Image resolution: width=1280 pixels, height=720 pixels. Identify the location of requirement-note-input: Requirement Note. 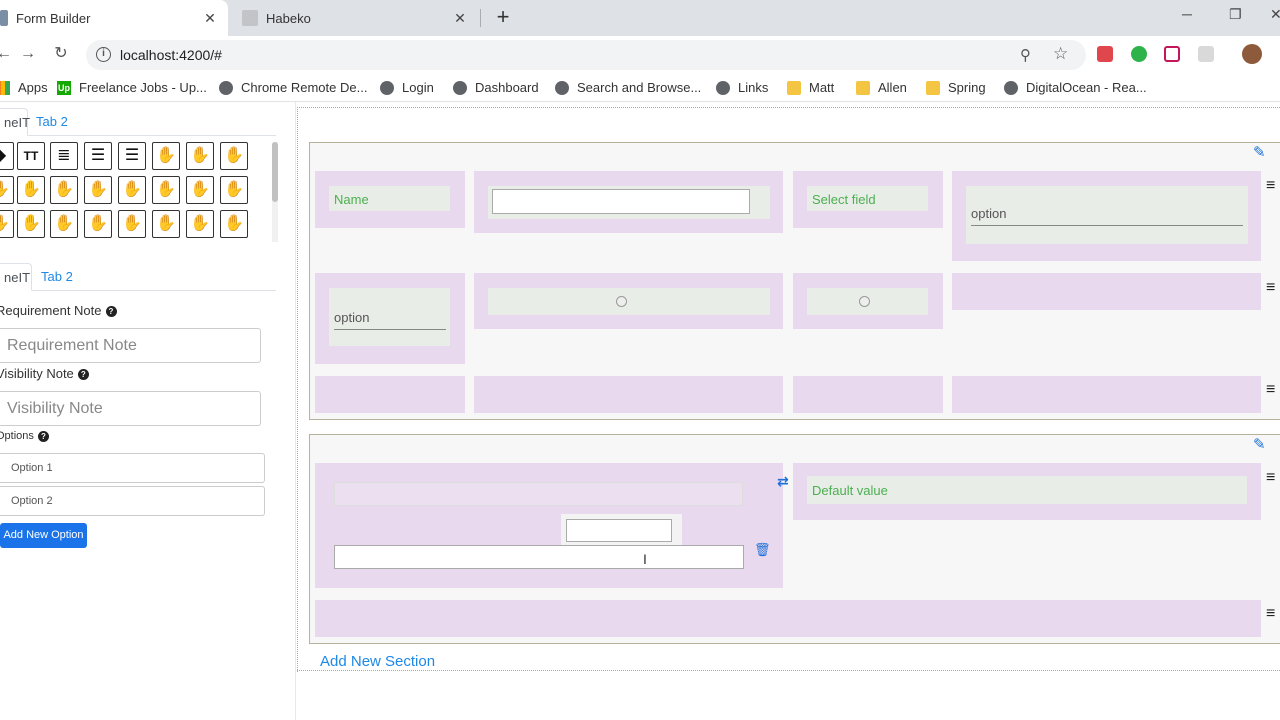
(130, 345).